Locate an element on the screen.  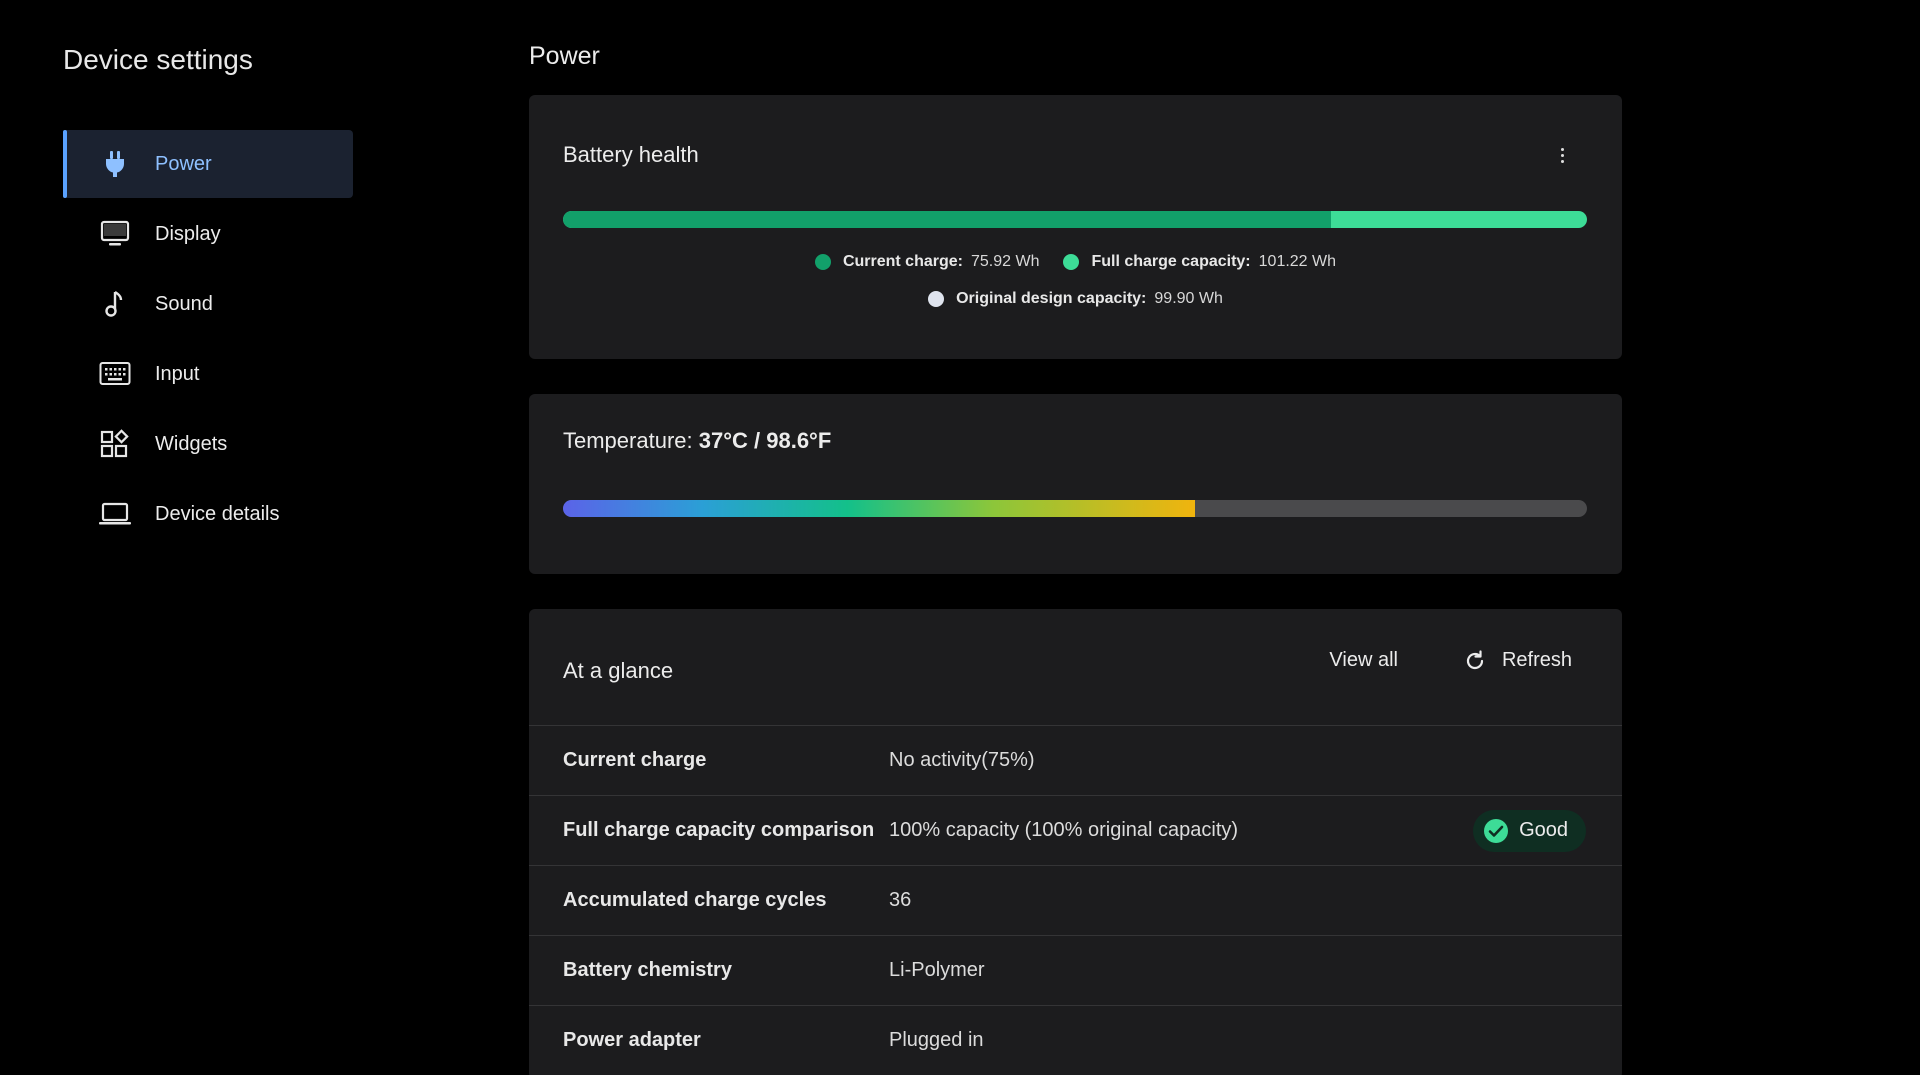
at-a-glance-actions: View all Refresh is located at coordinates (1450, 660).